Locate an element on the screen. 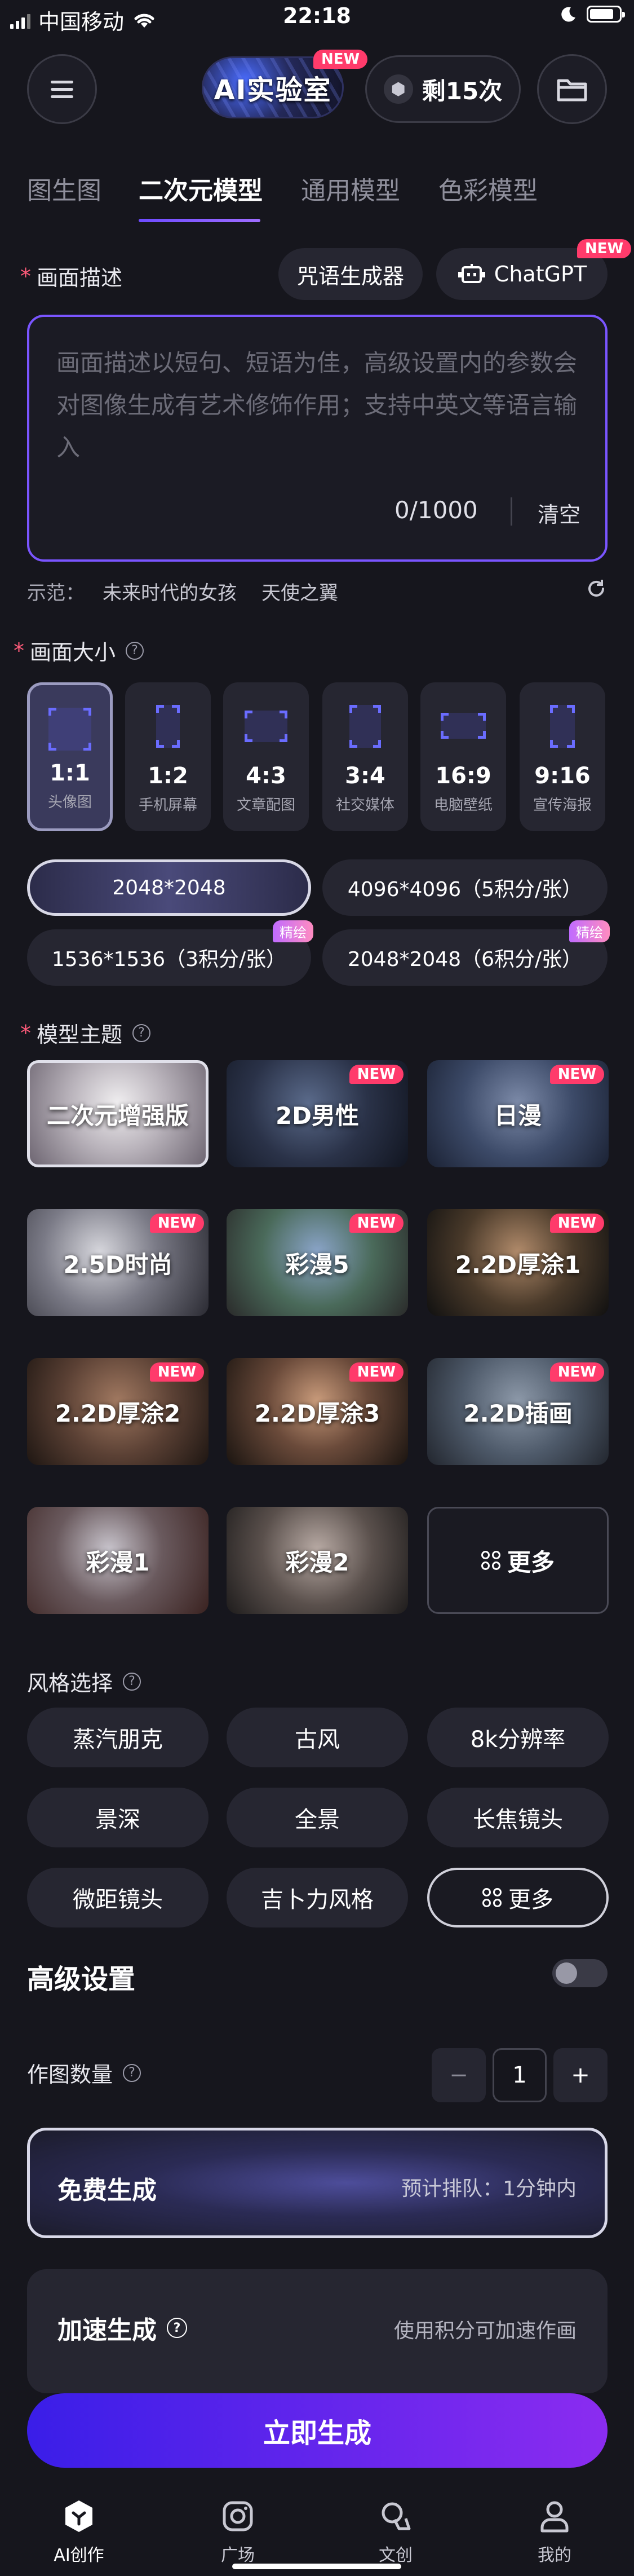  size-option-4-3: 4:3 文章配图 is located at coordinates (266, 756).